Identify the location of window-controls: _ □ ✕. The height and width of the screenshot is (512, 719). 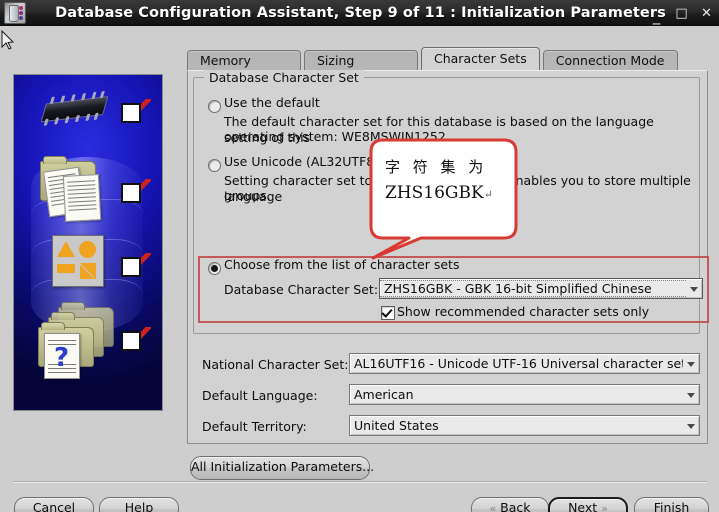
(681, 13).